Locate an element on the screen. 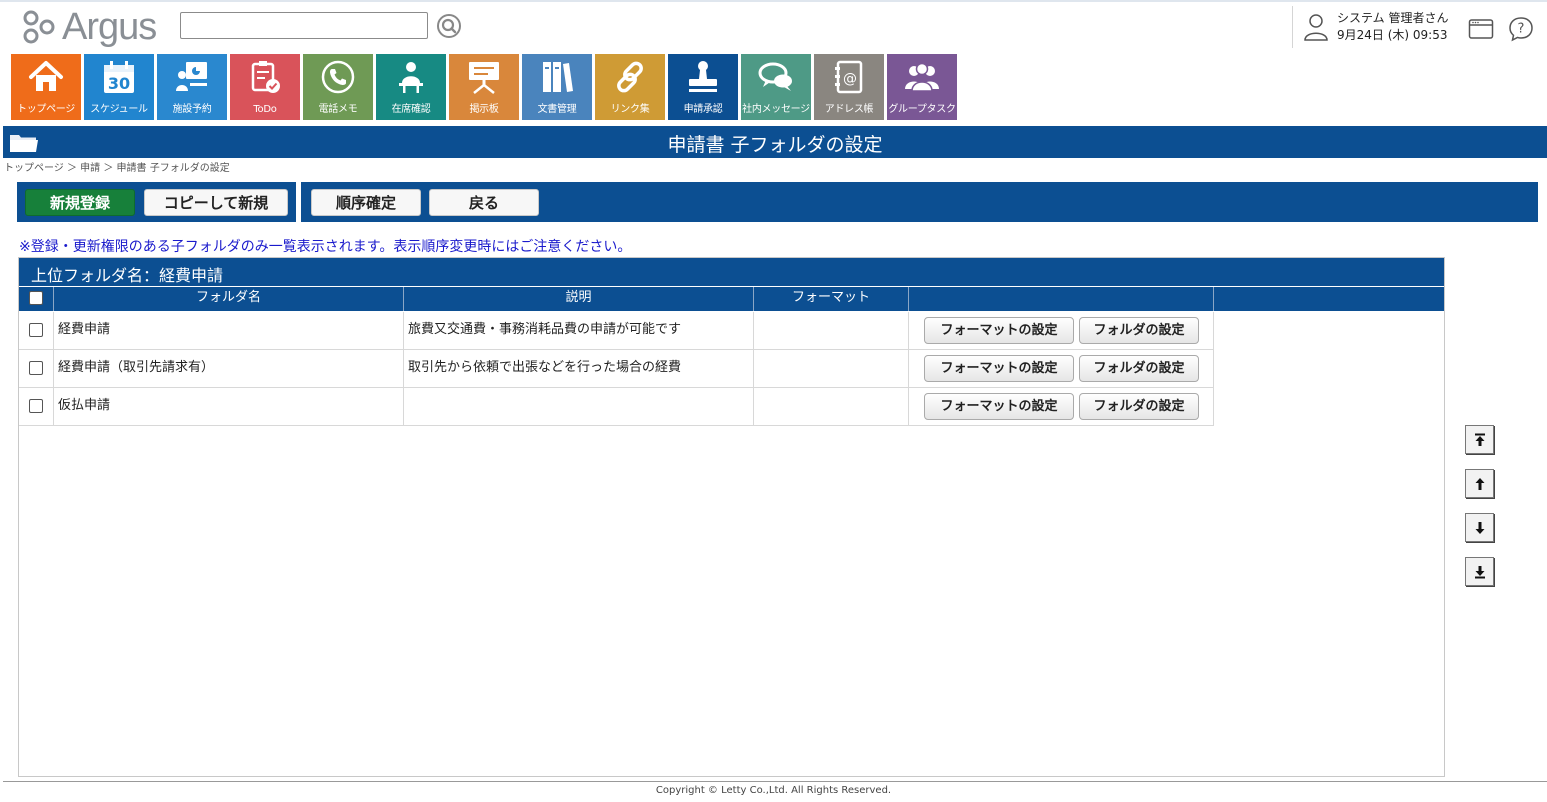 This screenshot has height=802, width=1547. facility-icon is located at coordinates (191, 76).